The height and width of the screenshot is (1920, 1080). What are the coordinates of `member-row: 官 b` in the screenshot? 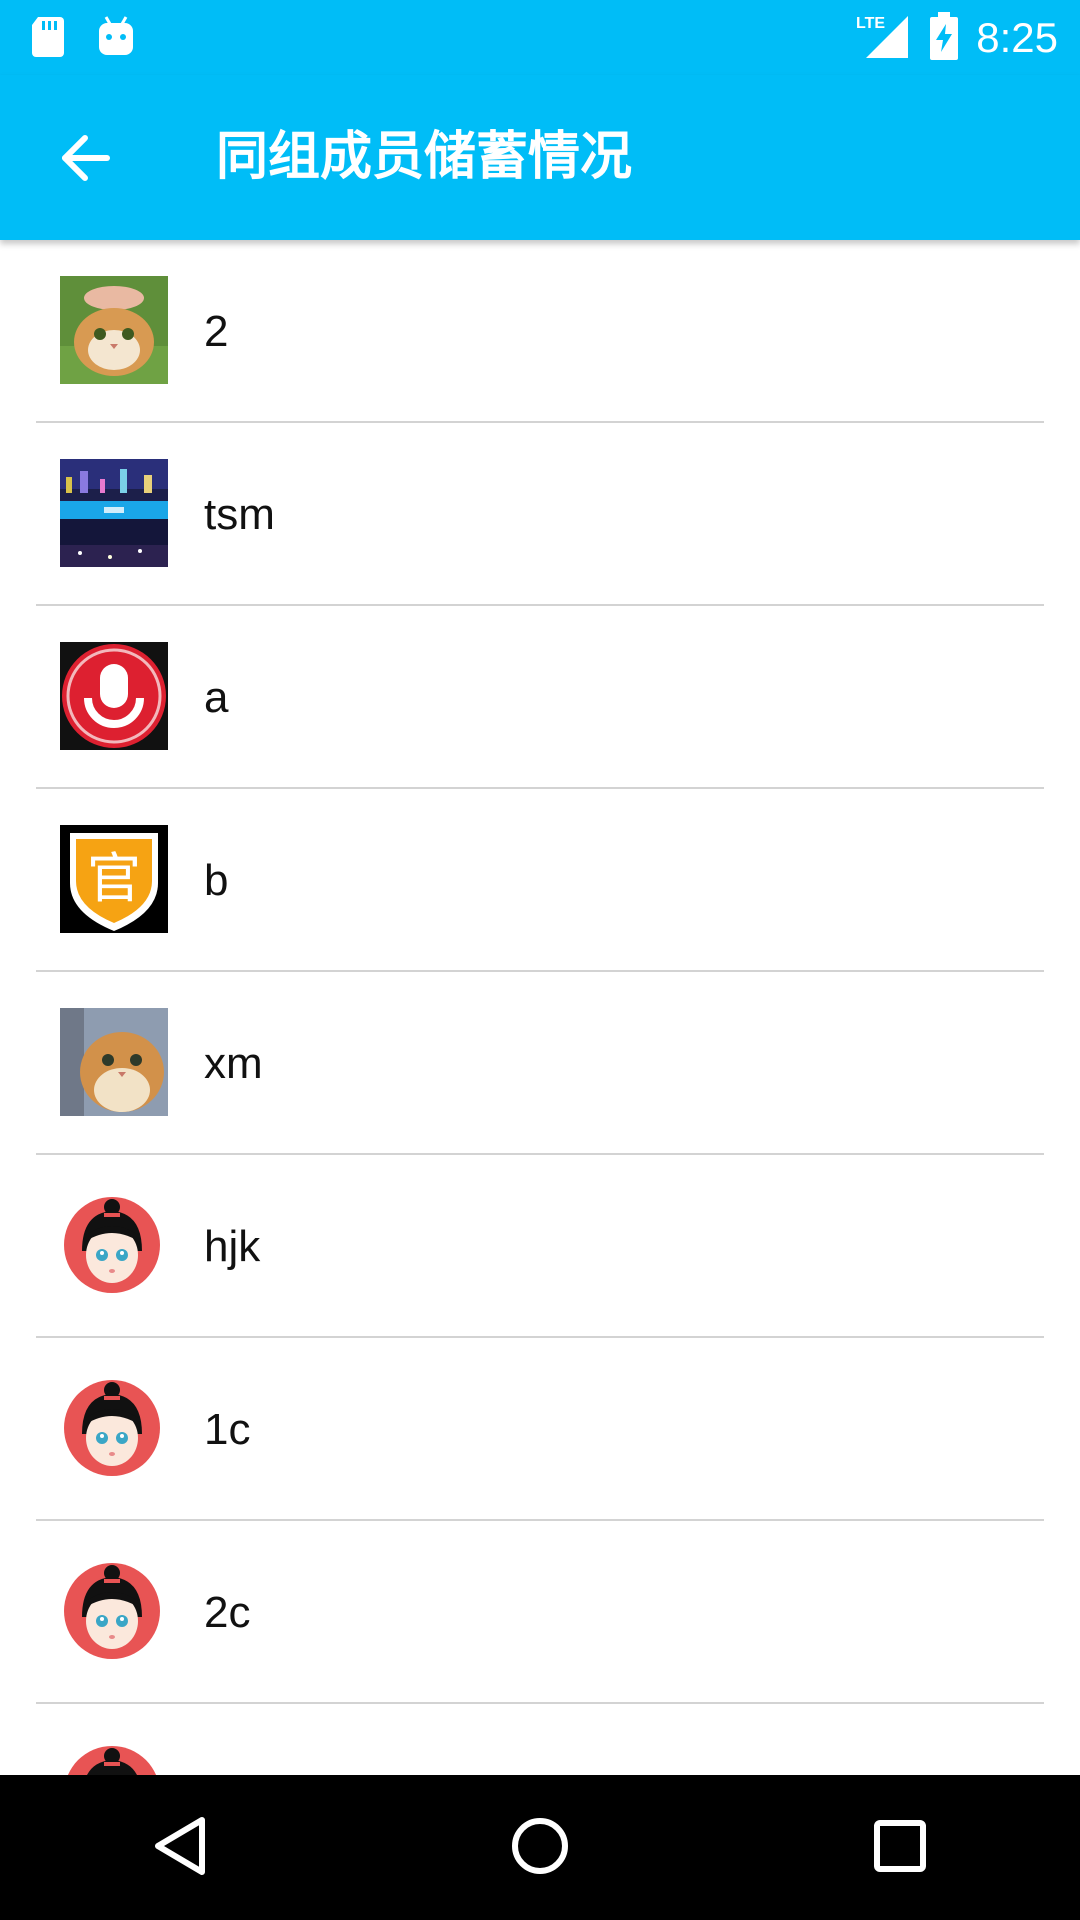 It's located at (540, 880).